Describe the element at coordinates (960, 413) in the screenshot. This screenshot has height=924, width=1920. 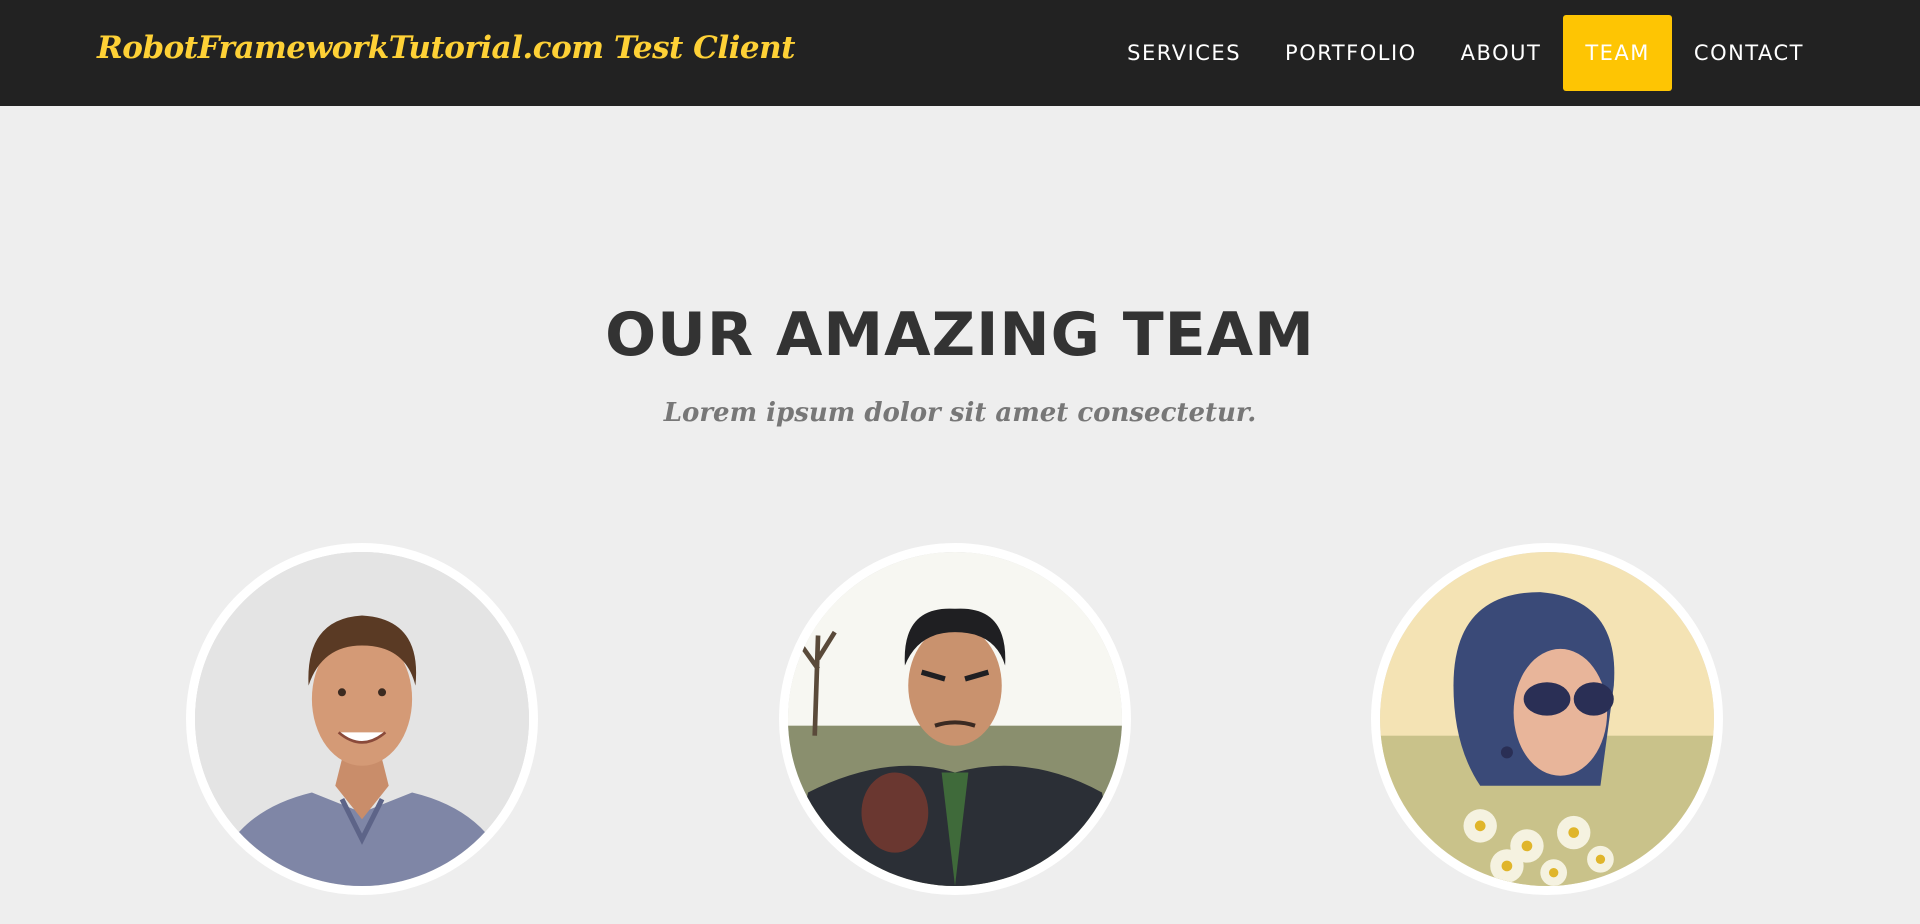
I see `section-subheading: Lorem ipsum dolor sit amet consectetur.` at that location.